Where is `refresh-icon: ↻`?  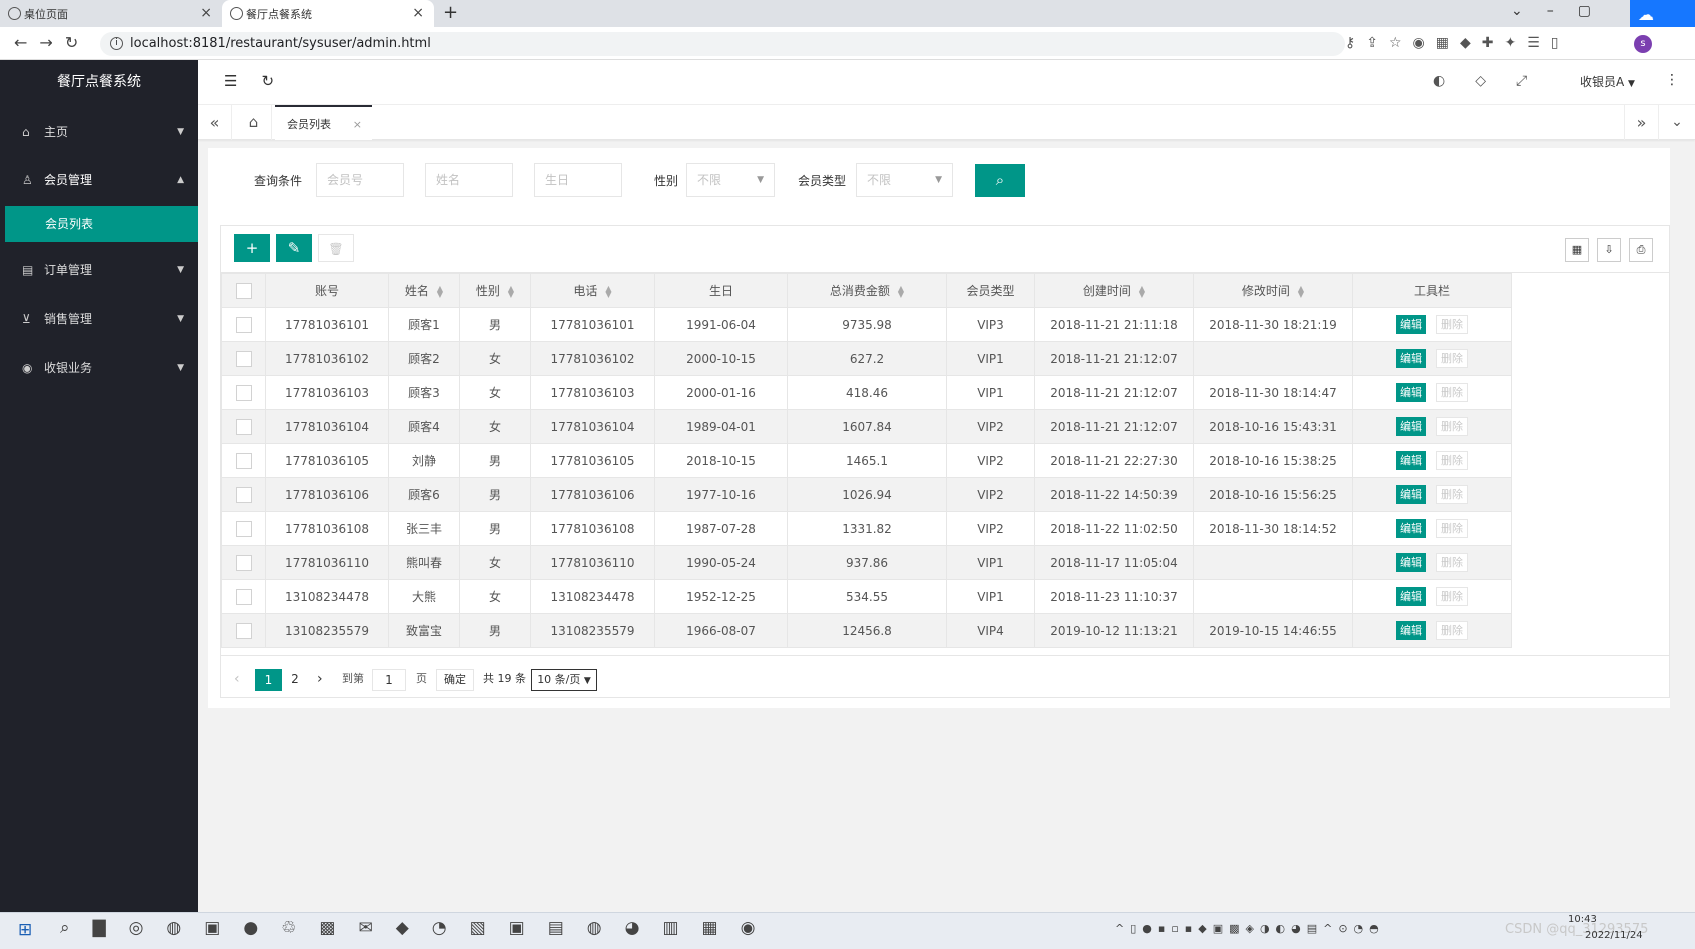 refresh-icon: ↻ is located at coordinates (279, 81).